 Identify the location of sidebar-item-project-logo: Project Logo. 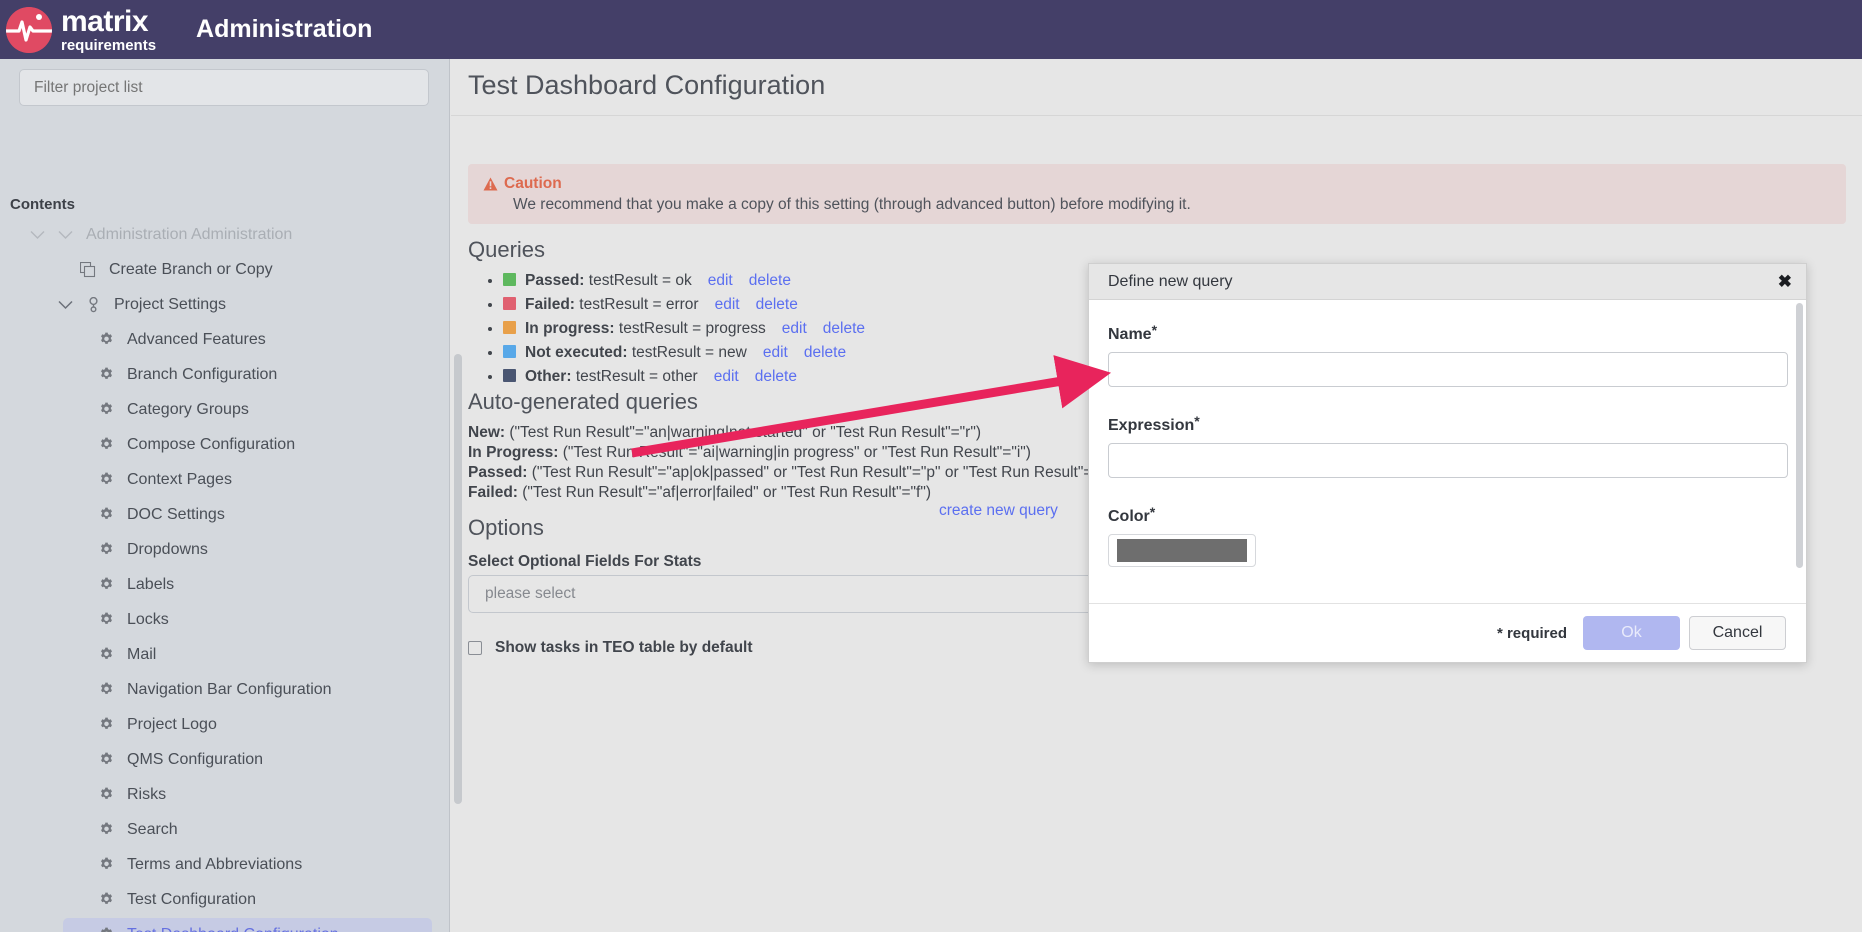
(225, 724).